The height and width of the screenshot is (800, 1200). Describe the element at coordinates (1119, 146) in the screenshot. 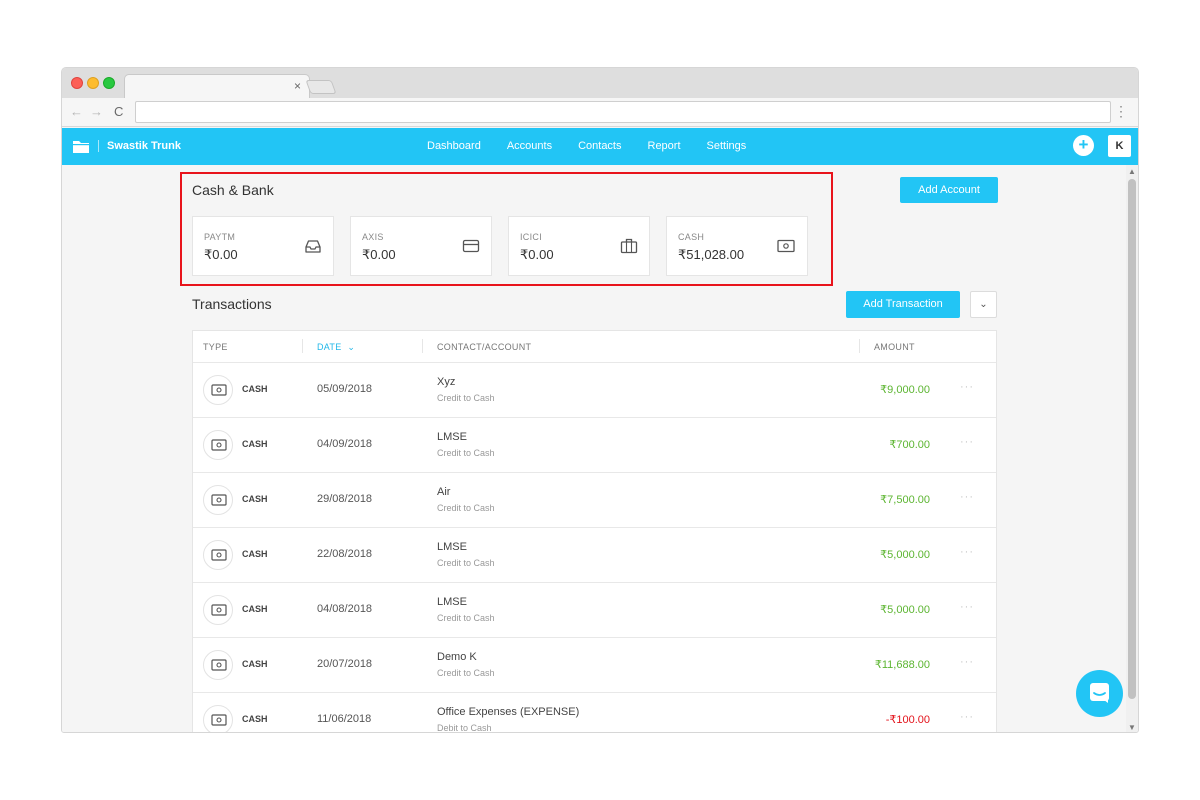

I see `user-avatar: K` at that location.